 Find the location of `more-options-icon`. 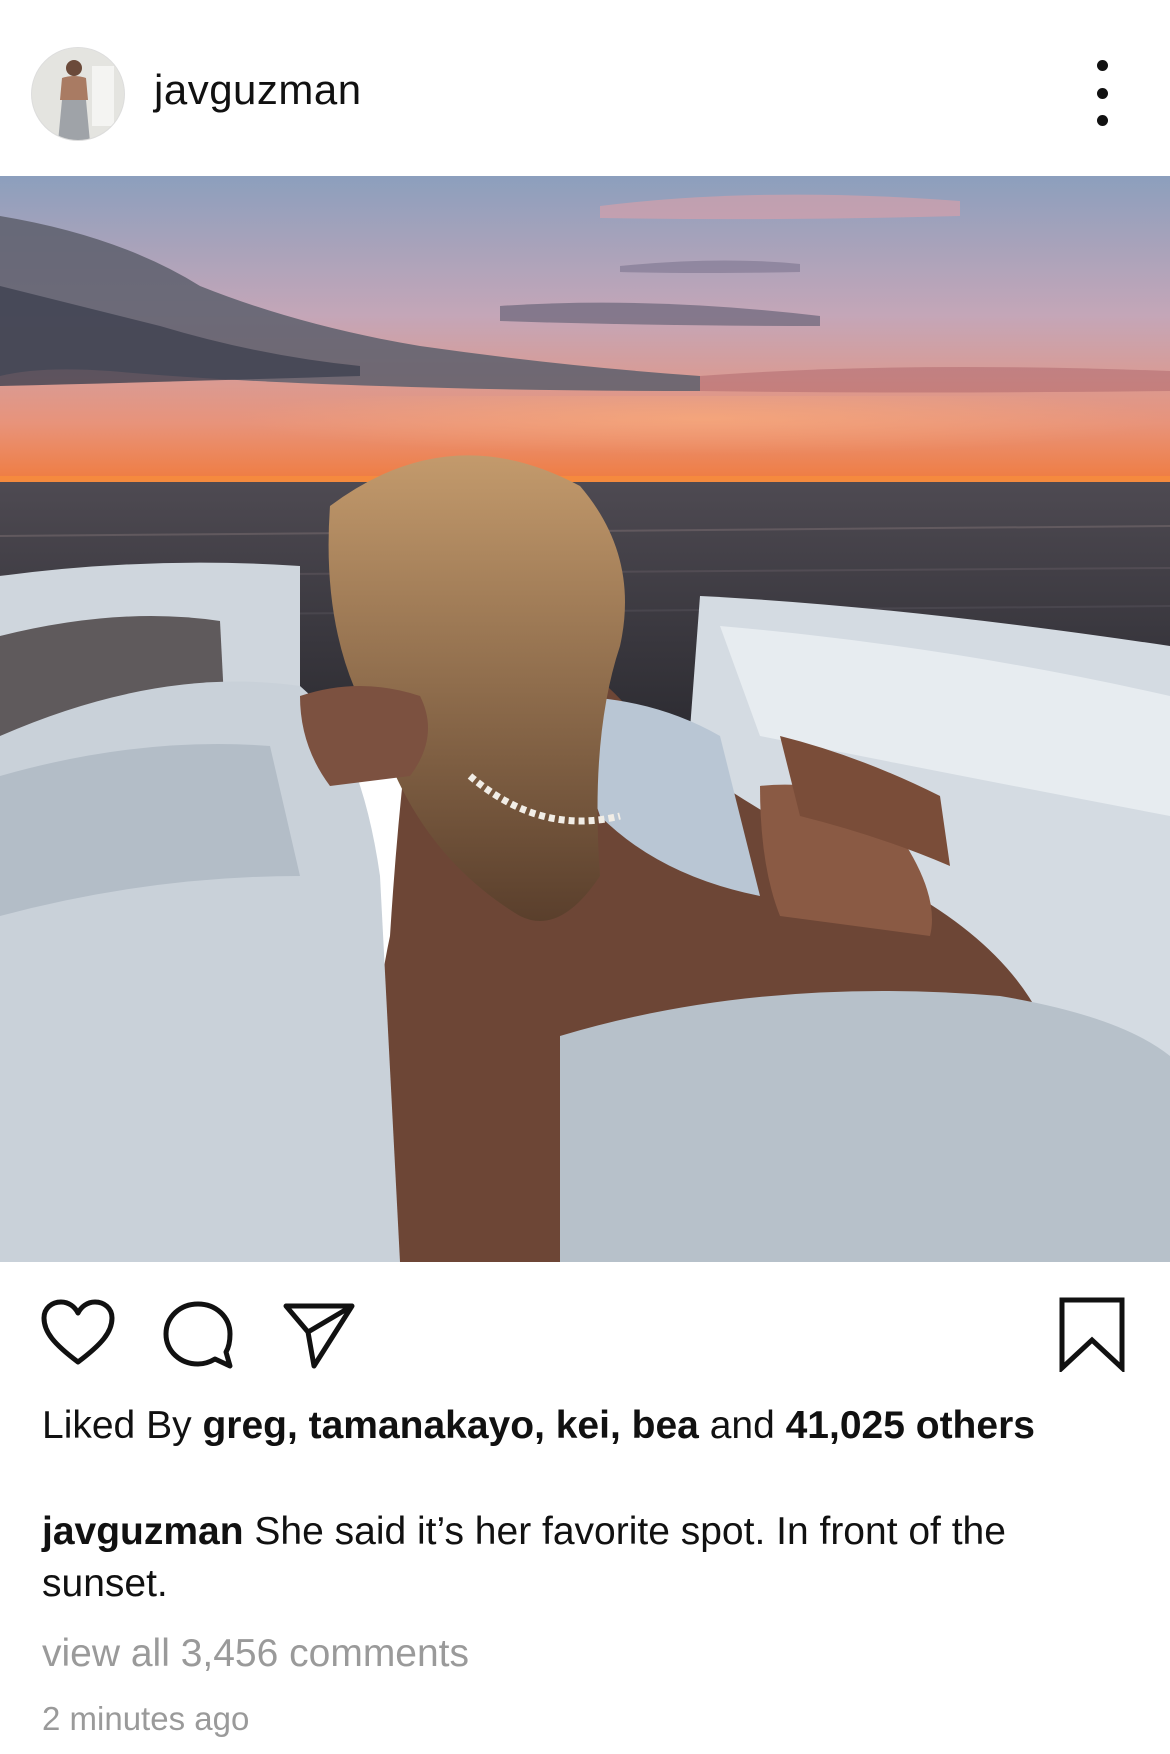

more-options-icon is located at coordinates (1102, 93).